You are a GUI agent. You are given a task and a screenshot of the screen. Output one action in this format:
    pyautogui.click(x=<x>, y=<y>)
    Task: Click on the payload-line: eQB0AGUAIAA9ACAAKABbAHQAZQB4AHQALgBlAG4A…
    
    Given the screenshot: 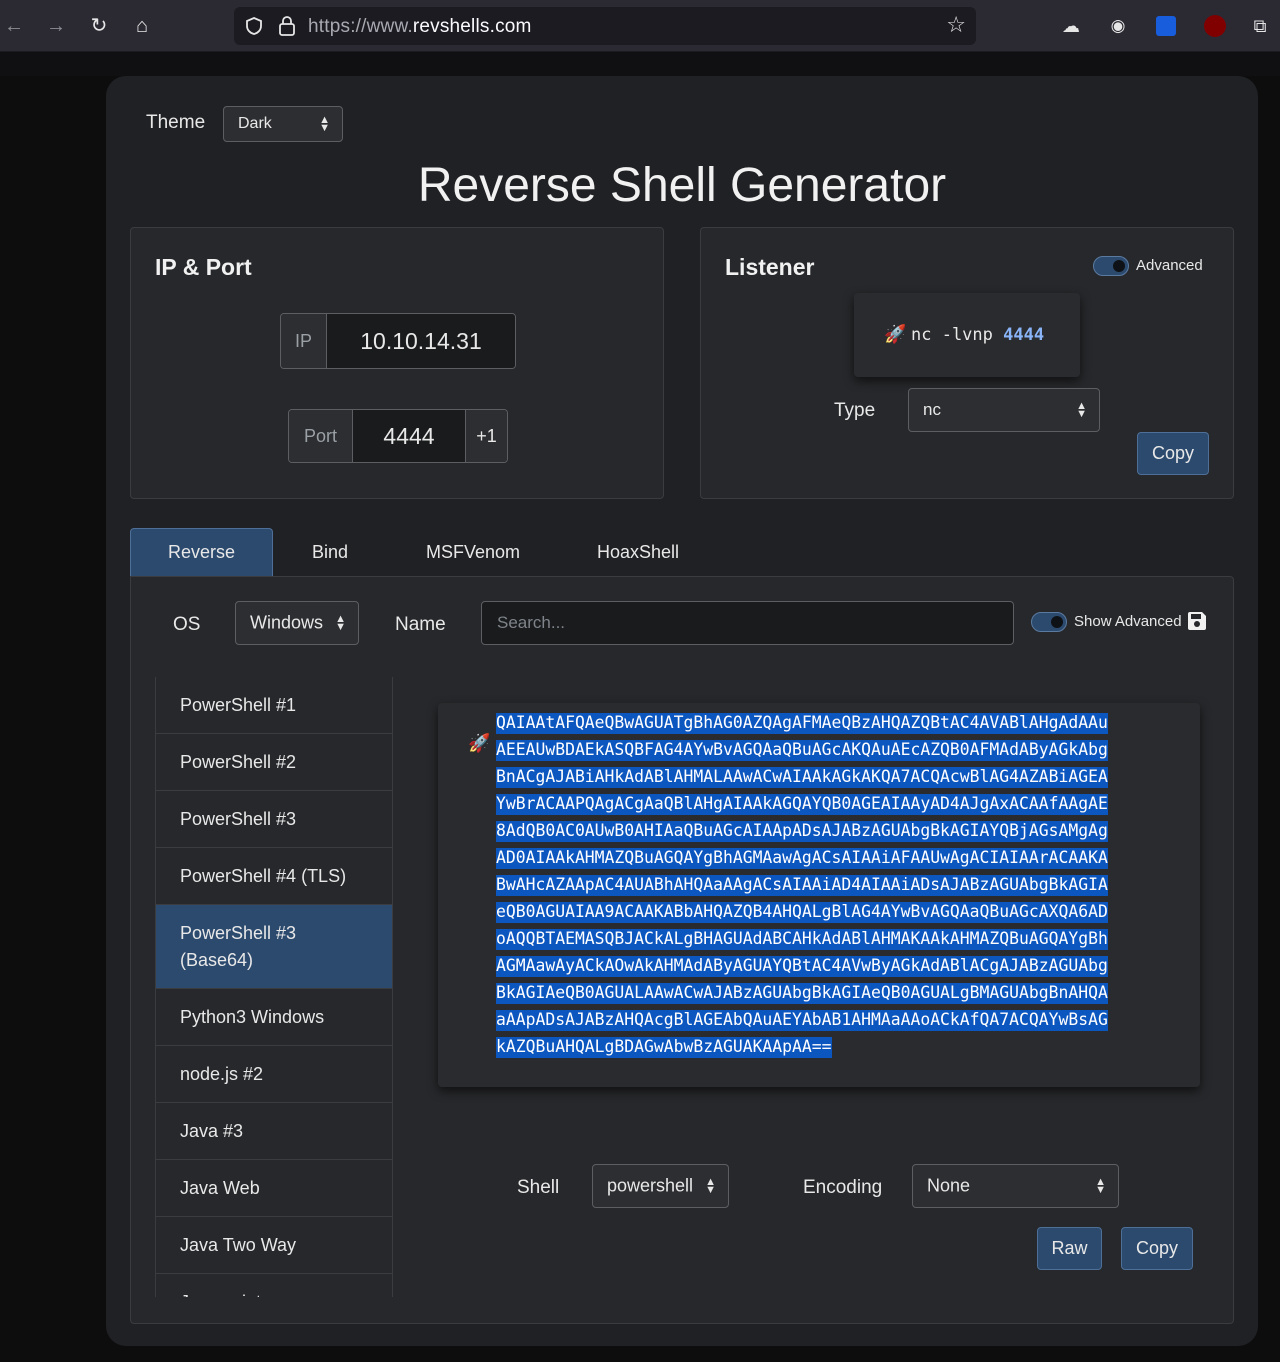 What is the action you would take?
    pyautogui.click(x=802, y=912)
    